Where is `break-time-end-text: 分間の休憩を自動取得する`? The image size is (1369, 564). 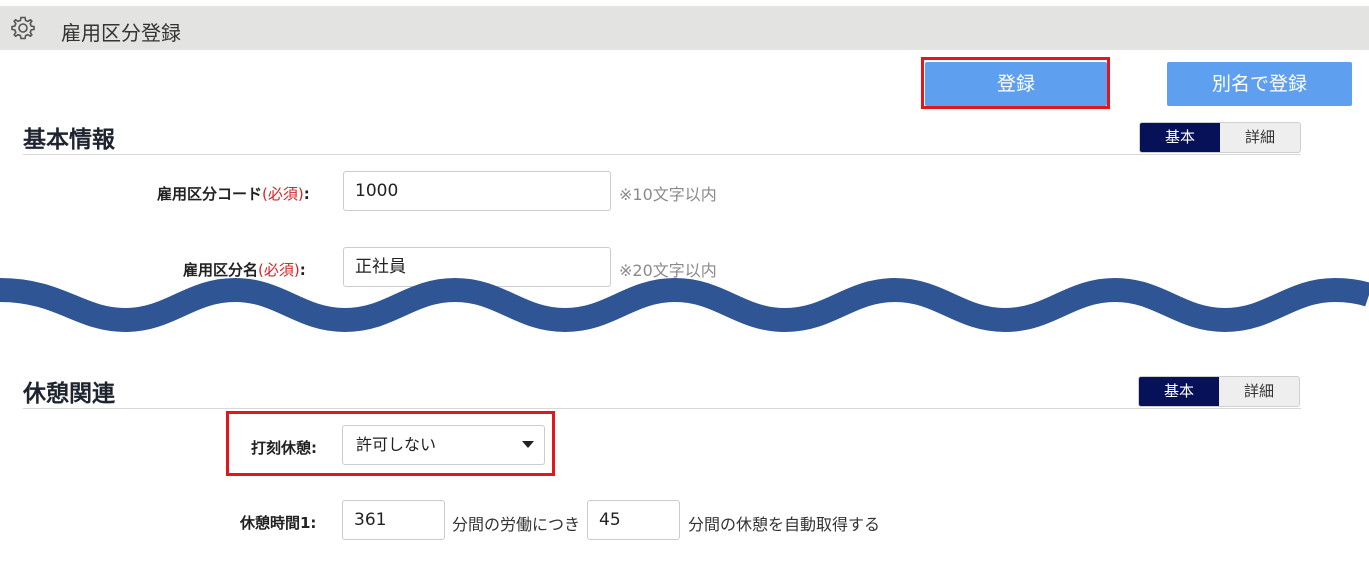 break-time-end-text: 分間の休憩を自動取得する is located at coordinates (784, 524).